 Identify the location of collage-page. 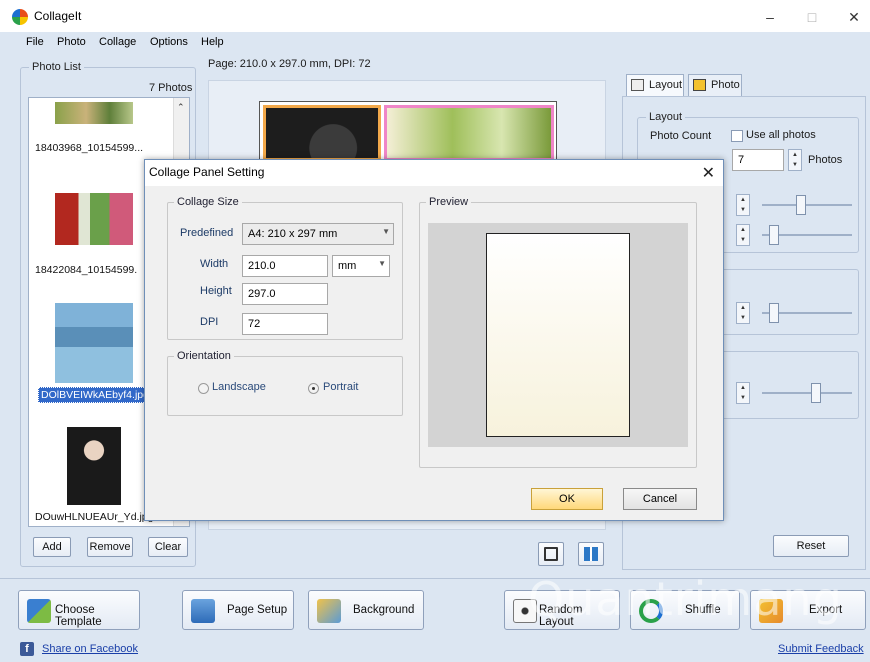
(408, 131).